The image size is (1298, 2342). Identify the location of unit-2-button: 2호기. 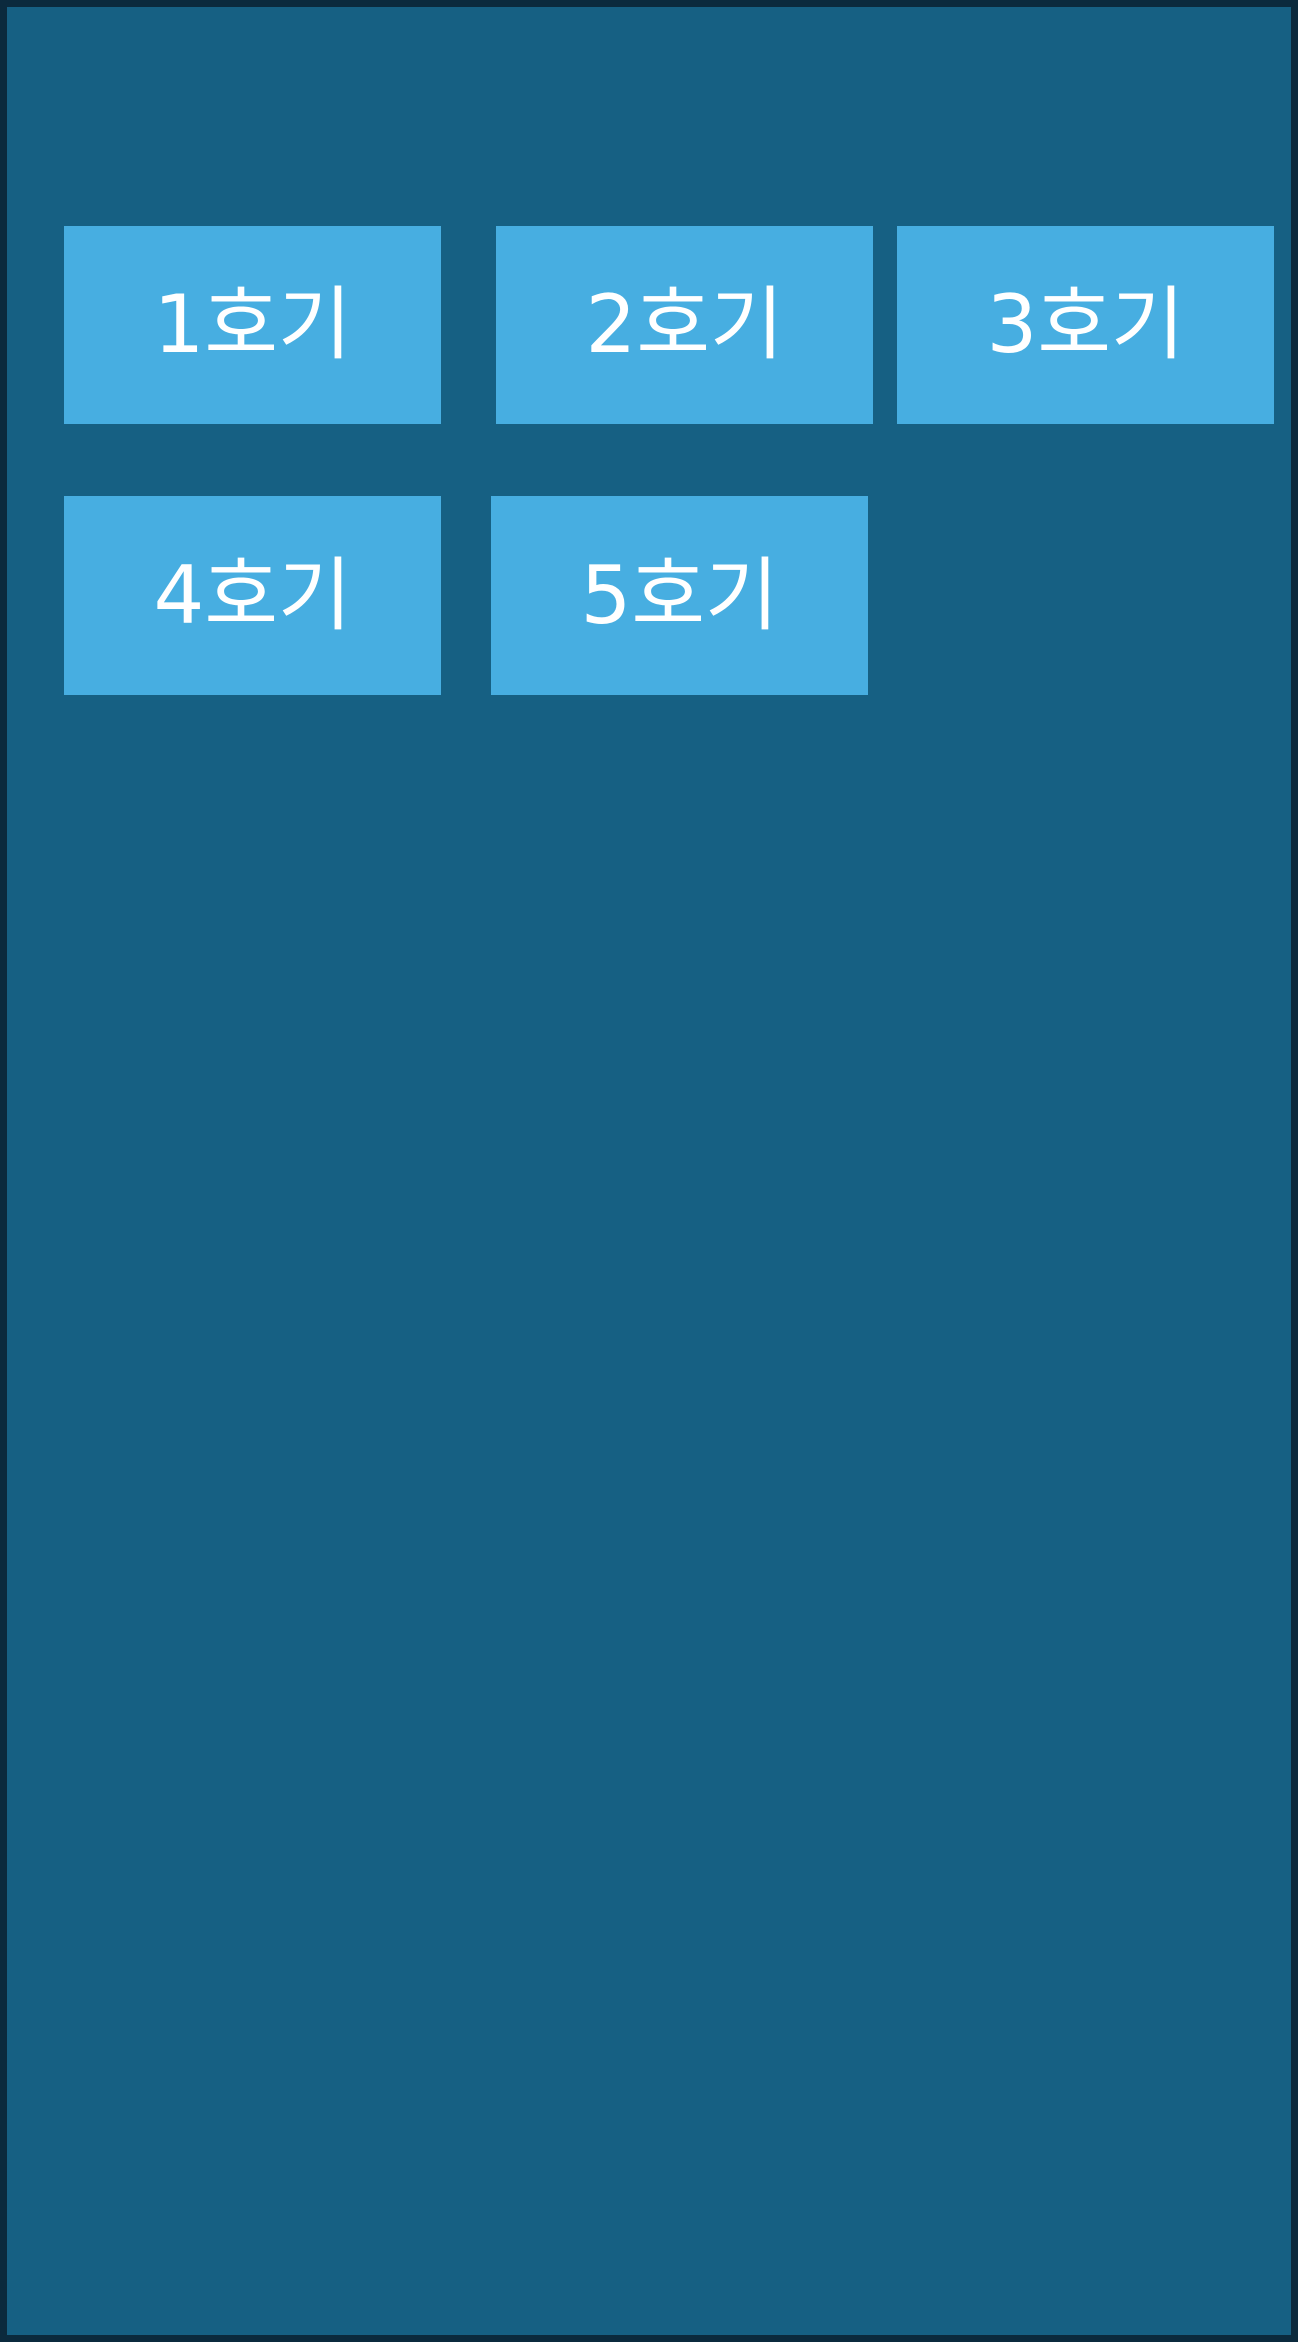
(684, 325).